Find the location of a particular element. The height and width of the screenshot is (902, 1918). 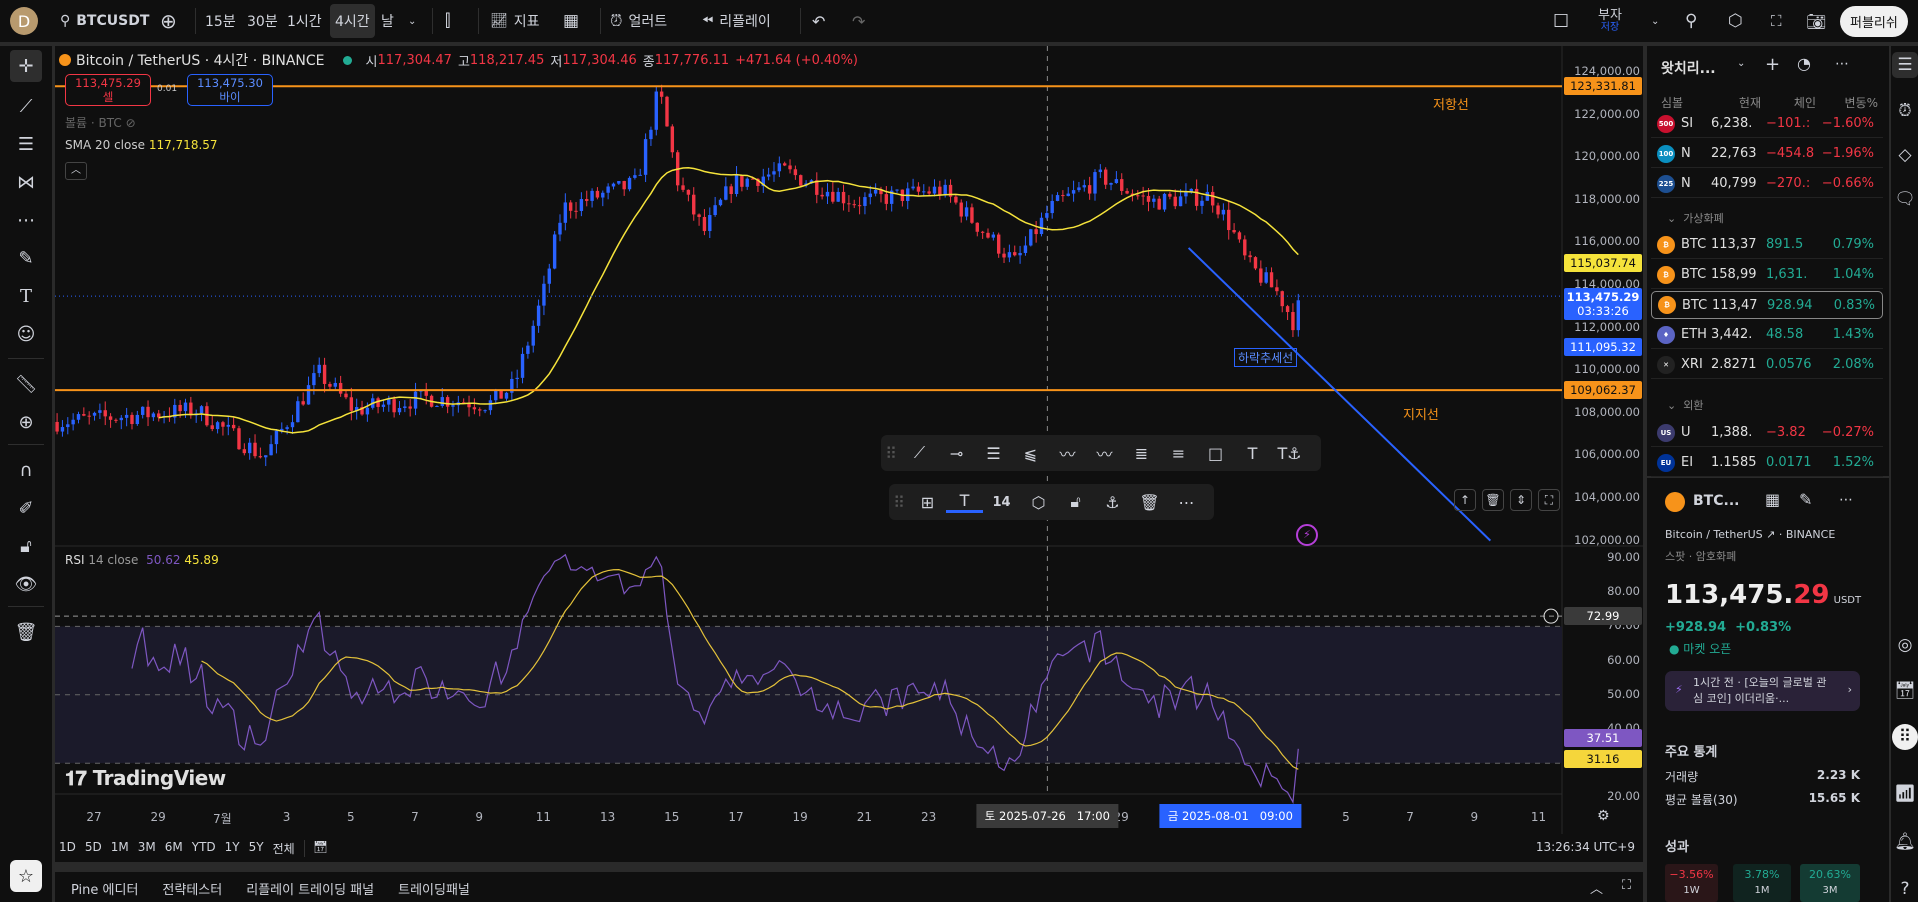

rsi-legend: RSI 14 close 50.62 45.89 is located at coordinates (142, 560).